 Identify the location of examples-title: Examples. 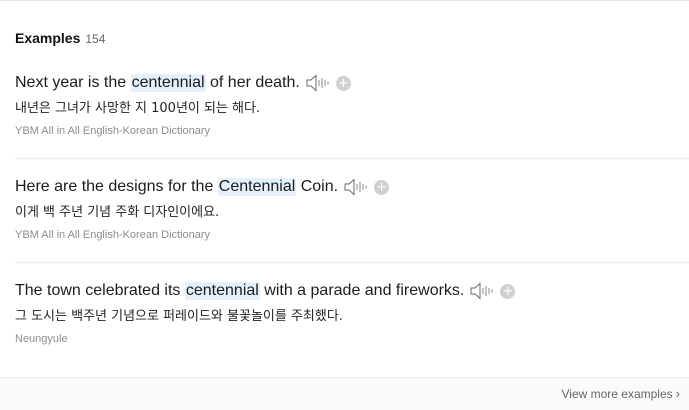
(48, 38).